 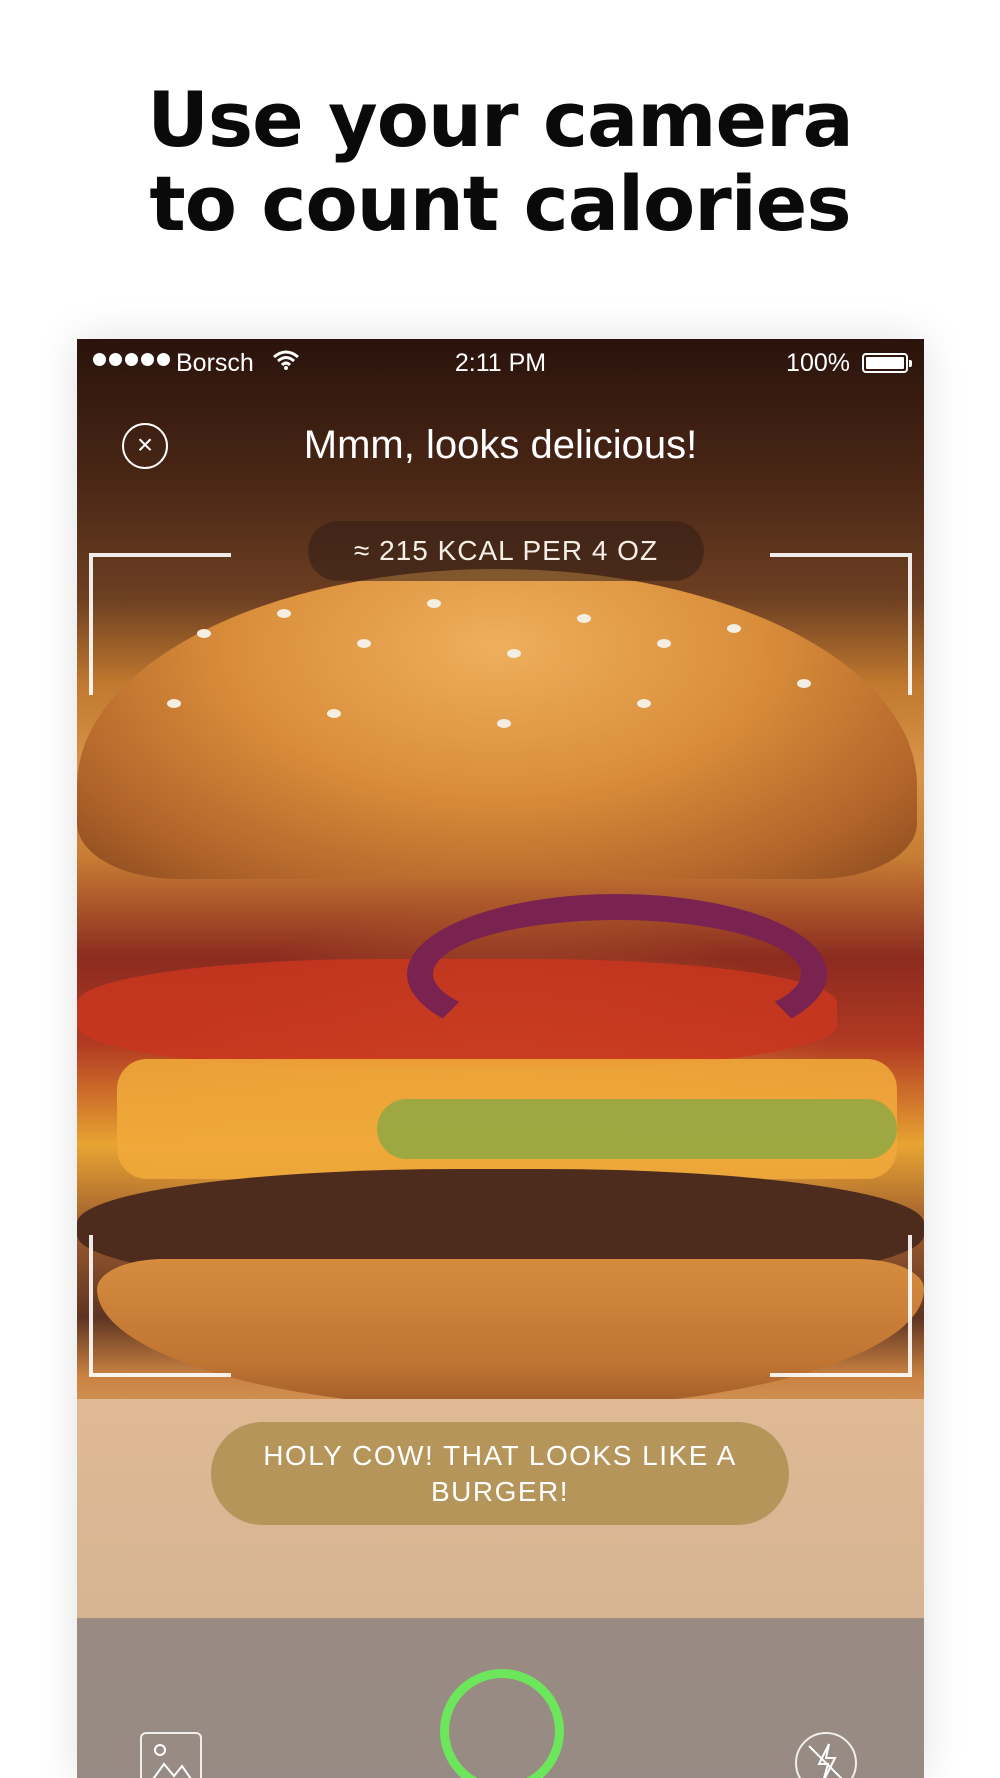 I want to click on calorie-estimate-badge: ≈ 215 KCAL PER 4 OZ, so click(x=506, y=551).